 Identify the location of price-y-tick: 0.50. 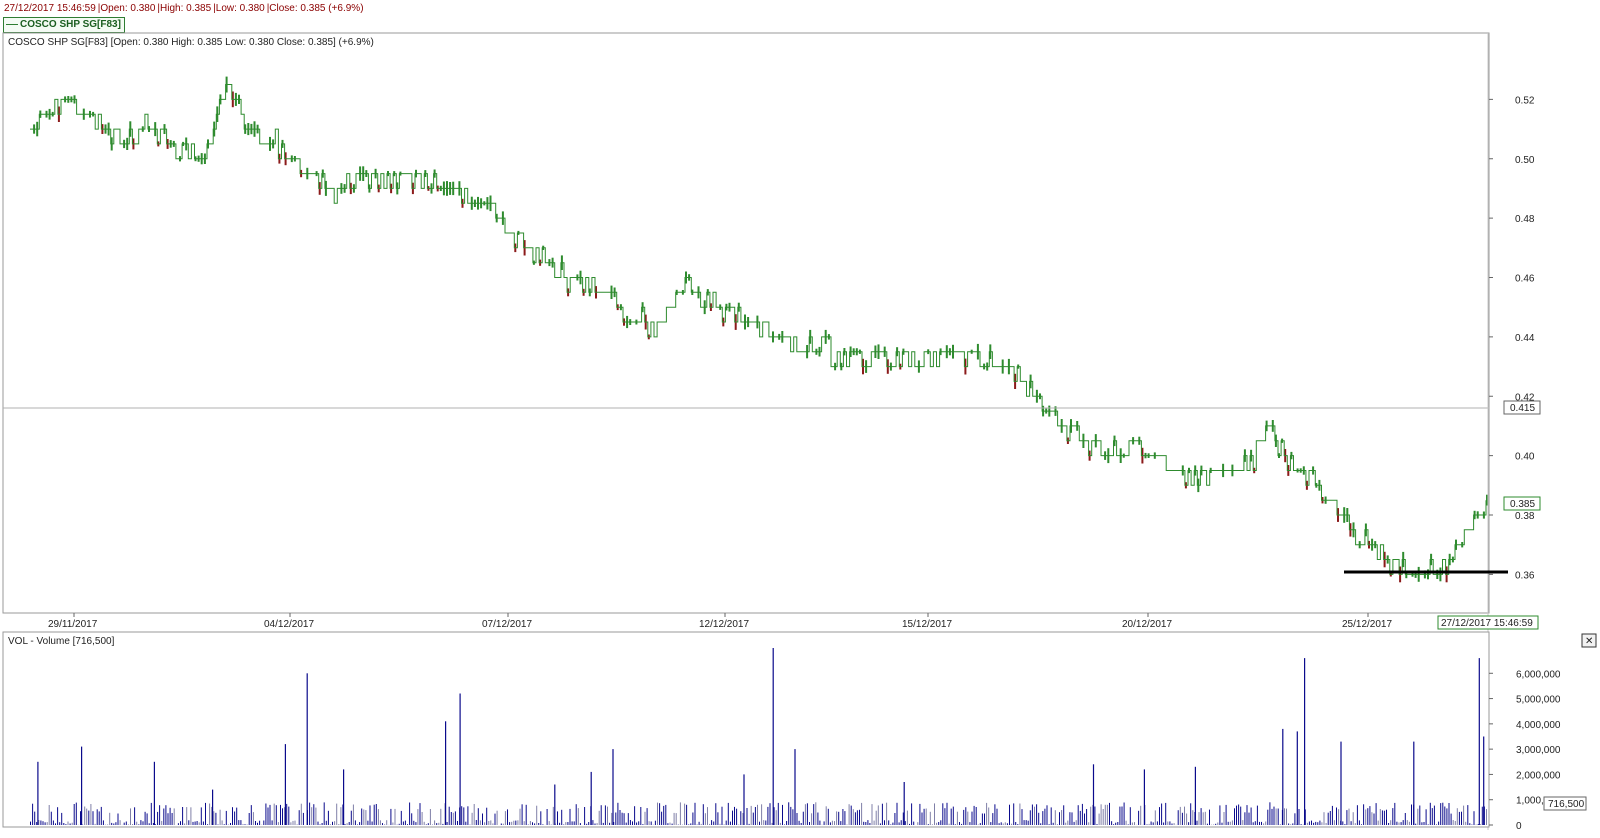
(1525, 160).